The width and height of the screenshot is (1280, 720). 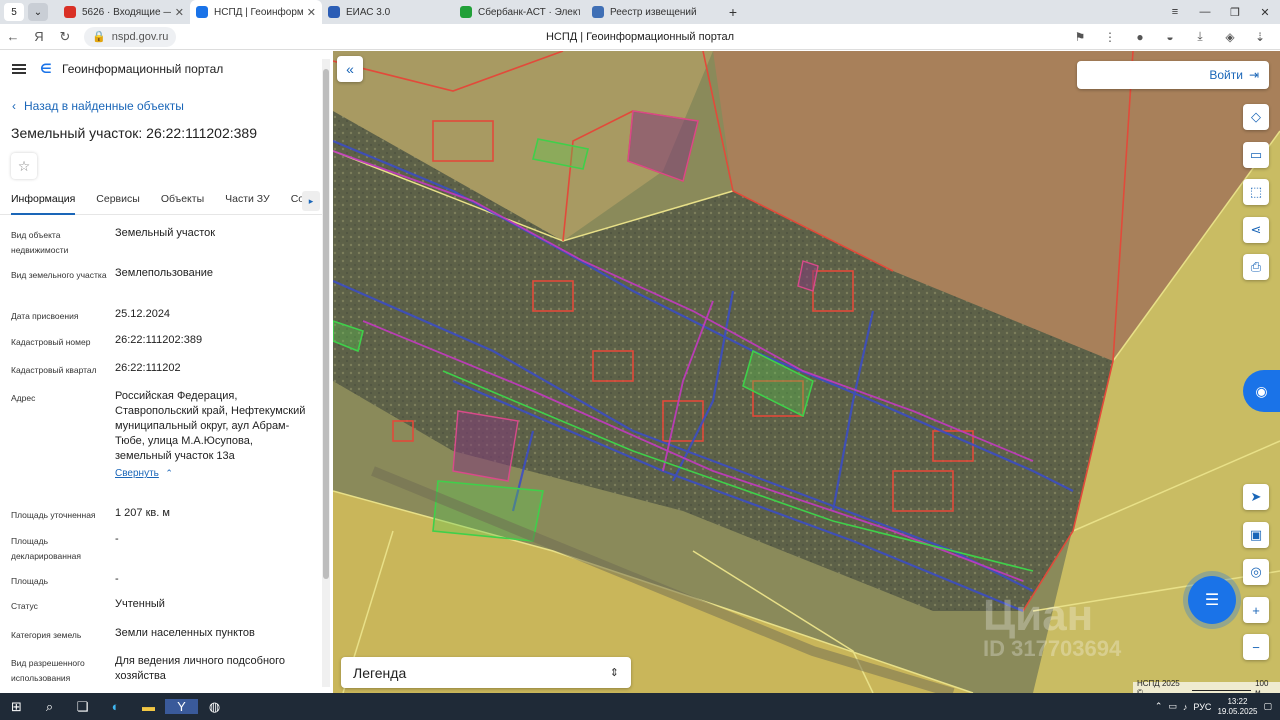 I want to click on tab-counter: 5, so click(x=14, y=12).